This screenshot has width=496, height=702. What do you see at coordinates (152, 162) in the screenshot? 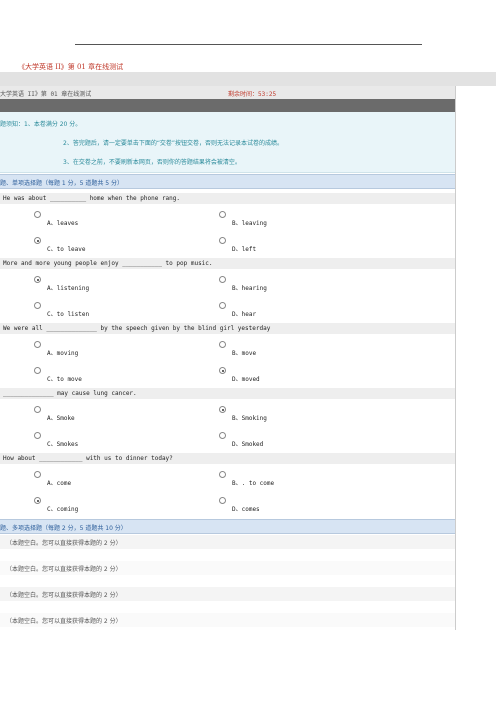
I see `notice-line-3: 3、在交卷之前，不要刷新本网页，否则你的答题结果将会被清空。` at bounding box center [152, 162].